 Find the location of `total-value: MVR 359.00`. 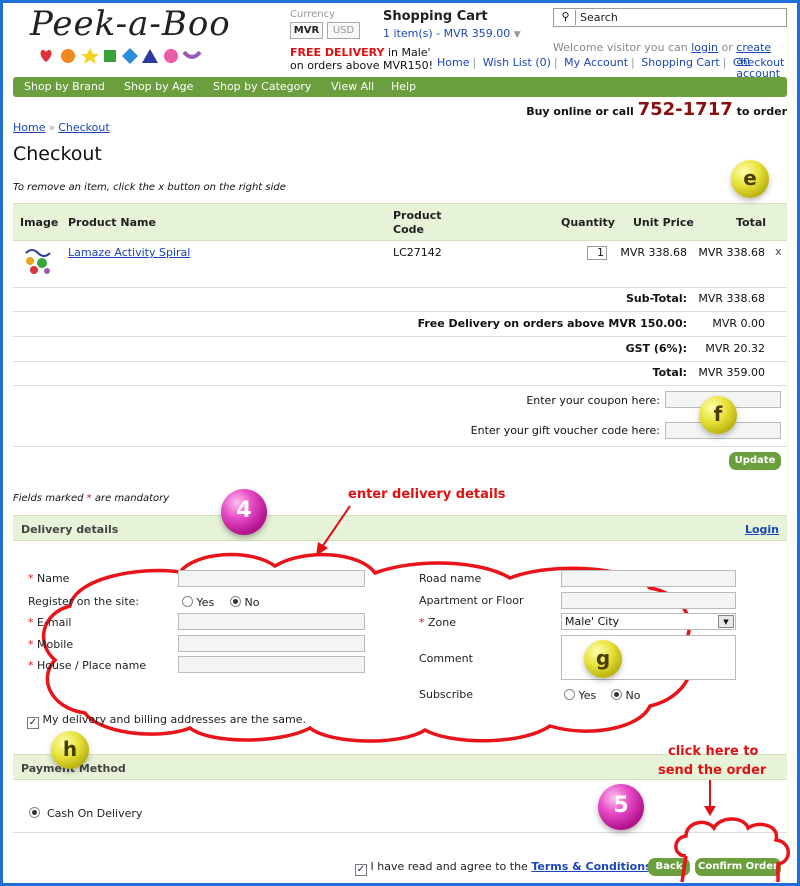

total-value: MVR 359.00 is located at coordinates (731, 372).